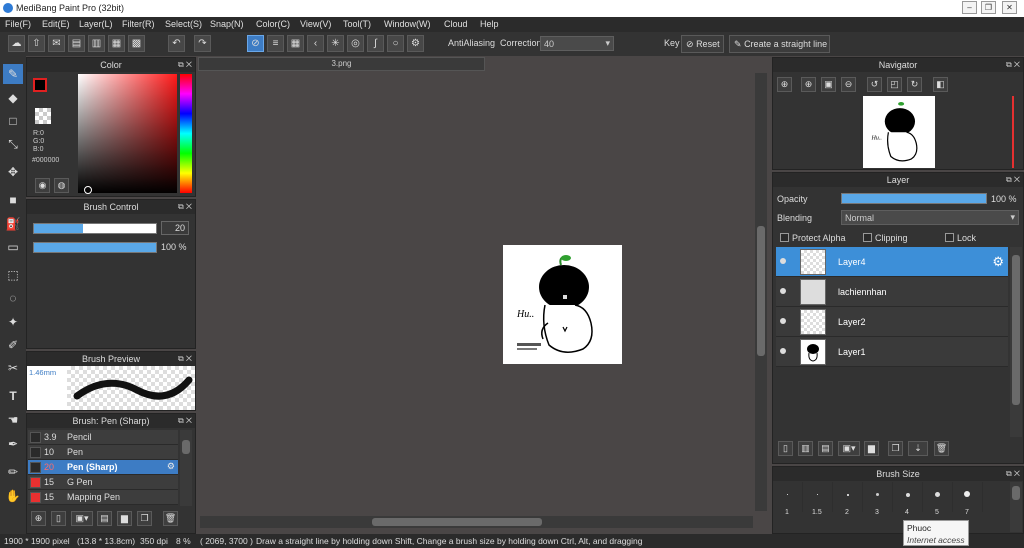 This screenshot has width=1024, height=548. What do you see at coordinates (784, 237) in the screenshot?
I see `protect-alpha-checkbox` at bounding box center [784, 237].